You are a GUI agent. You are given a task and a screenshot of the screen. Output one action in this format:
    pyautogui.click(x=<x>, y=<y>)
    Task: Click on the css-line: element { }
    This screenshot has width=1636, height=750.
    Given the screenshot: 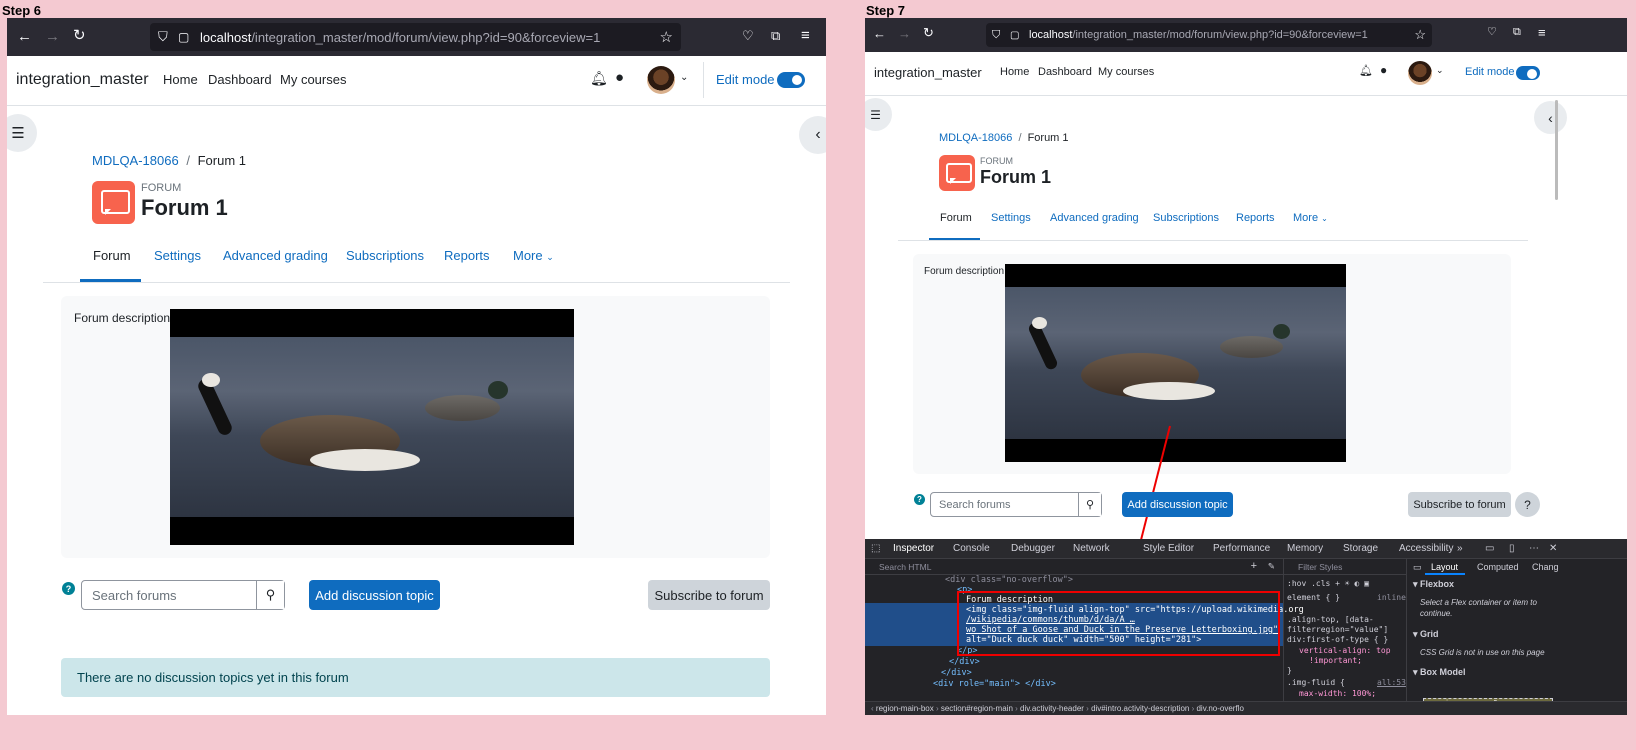 What is the action you would take?
    pyautogui.click(x=1313, y=597)
    